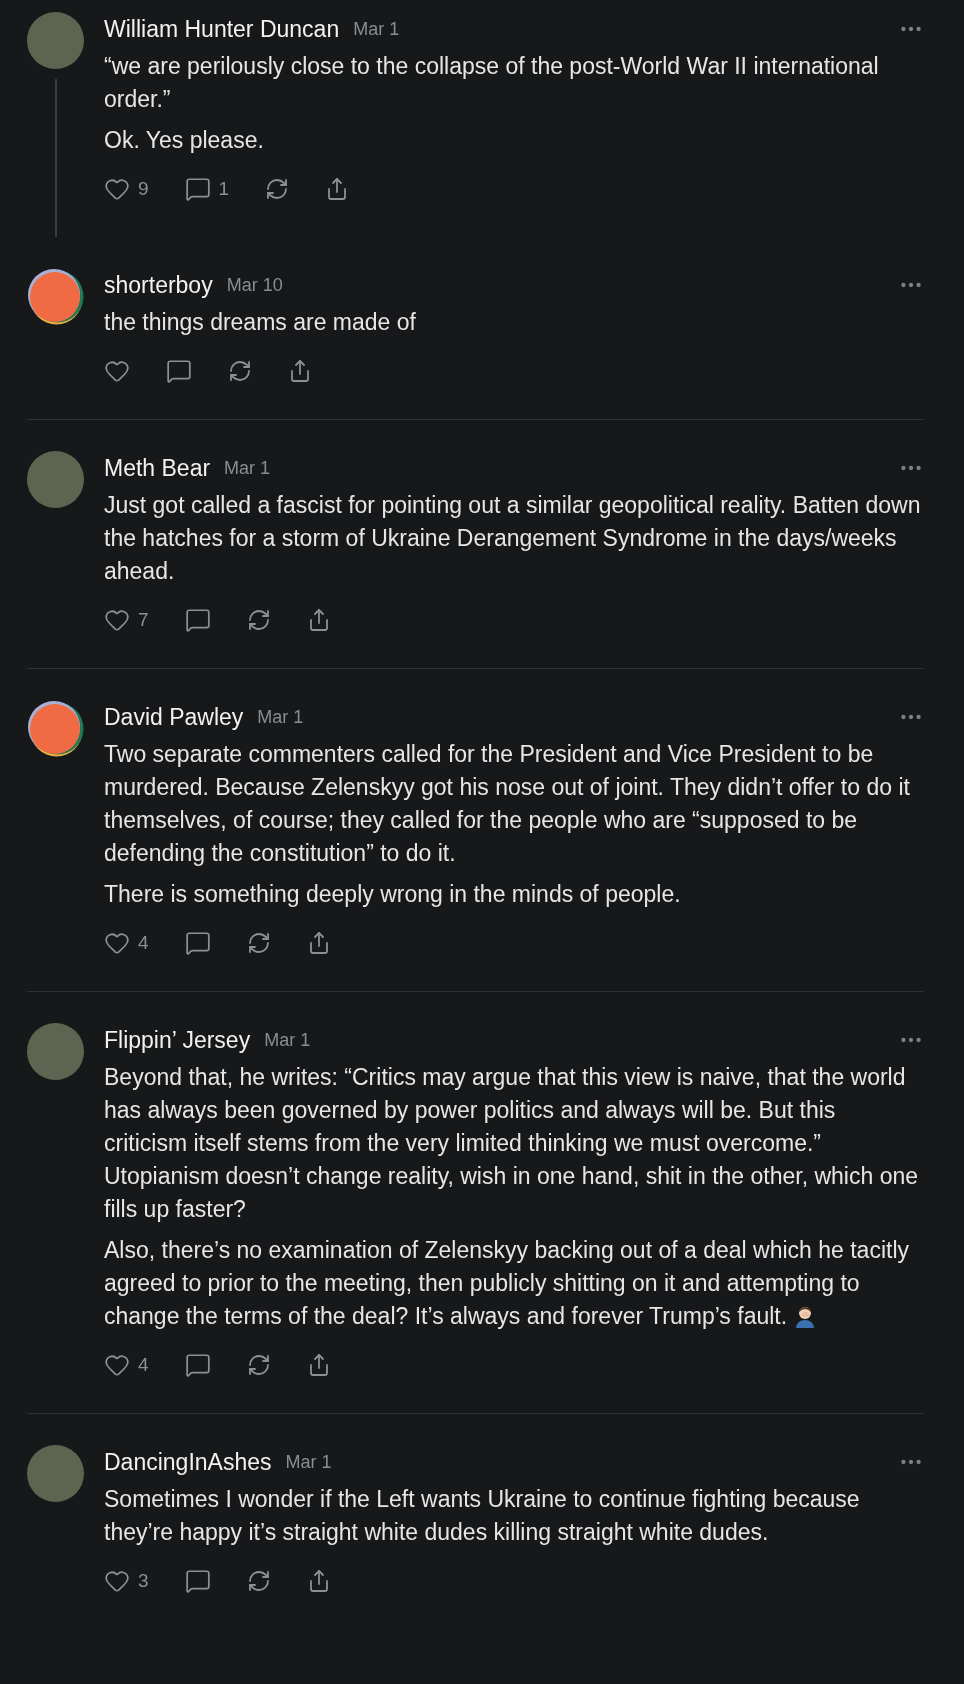  I want to click on share-button, so click(300, 371).